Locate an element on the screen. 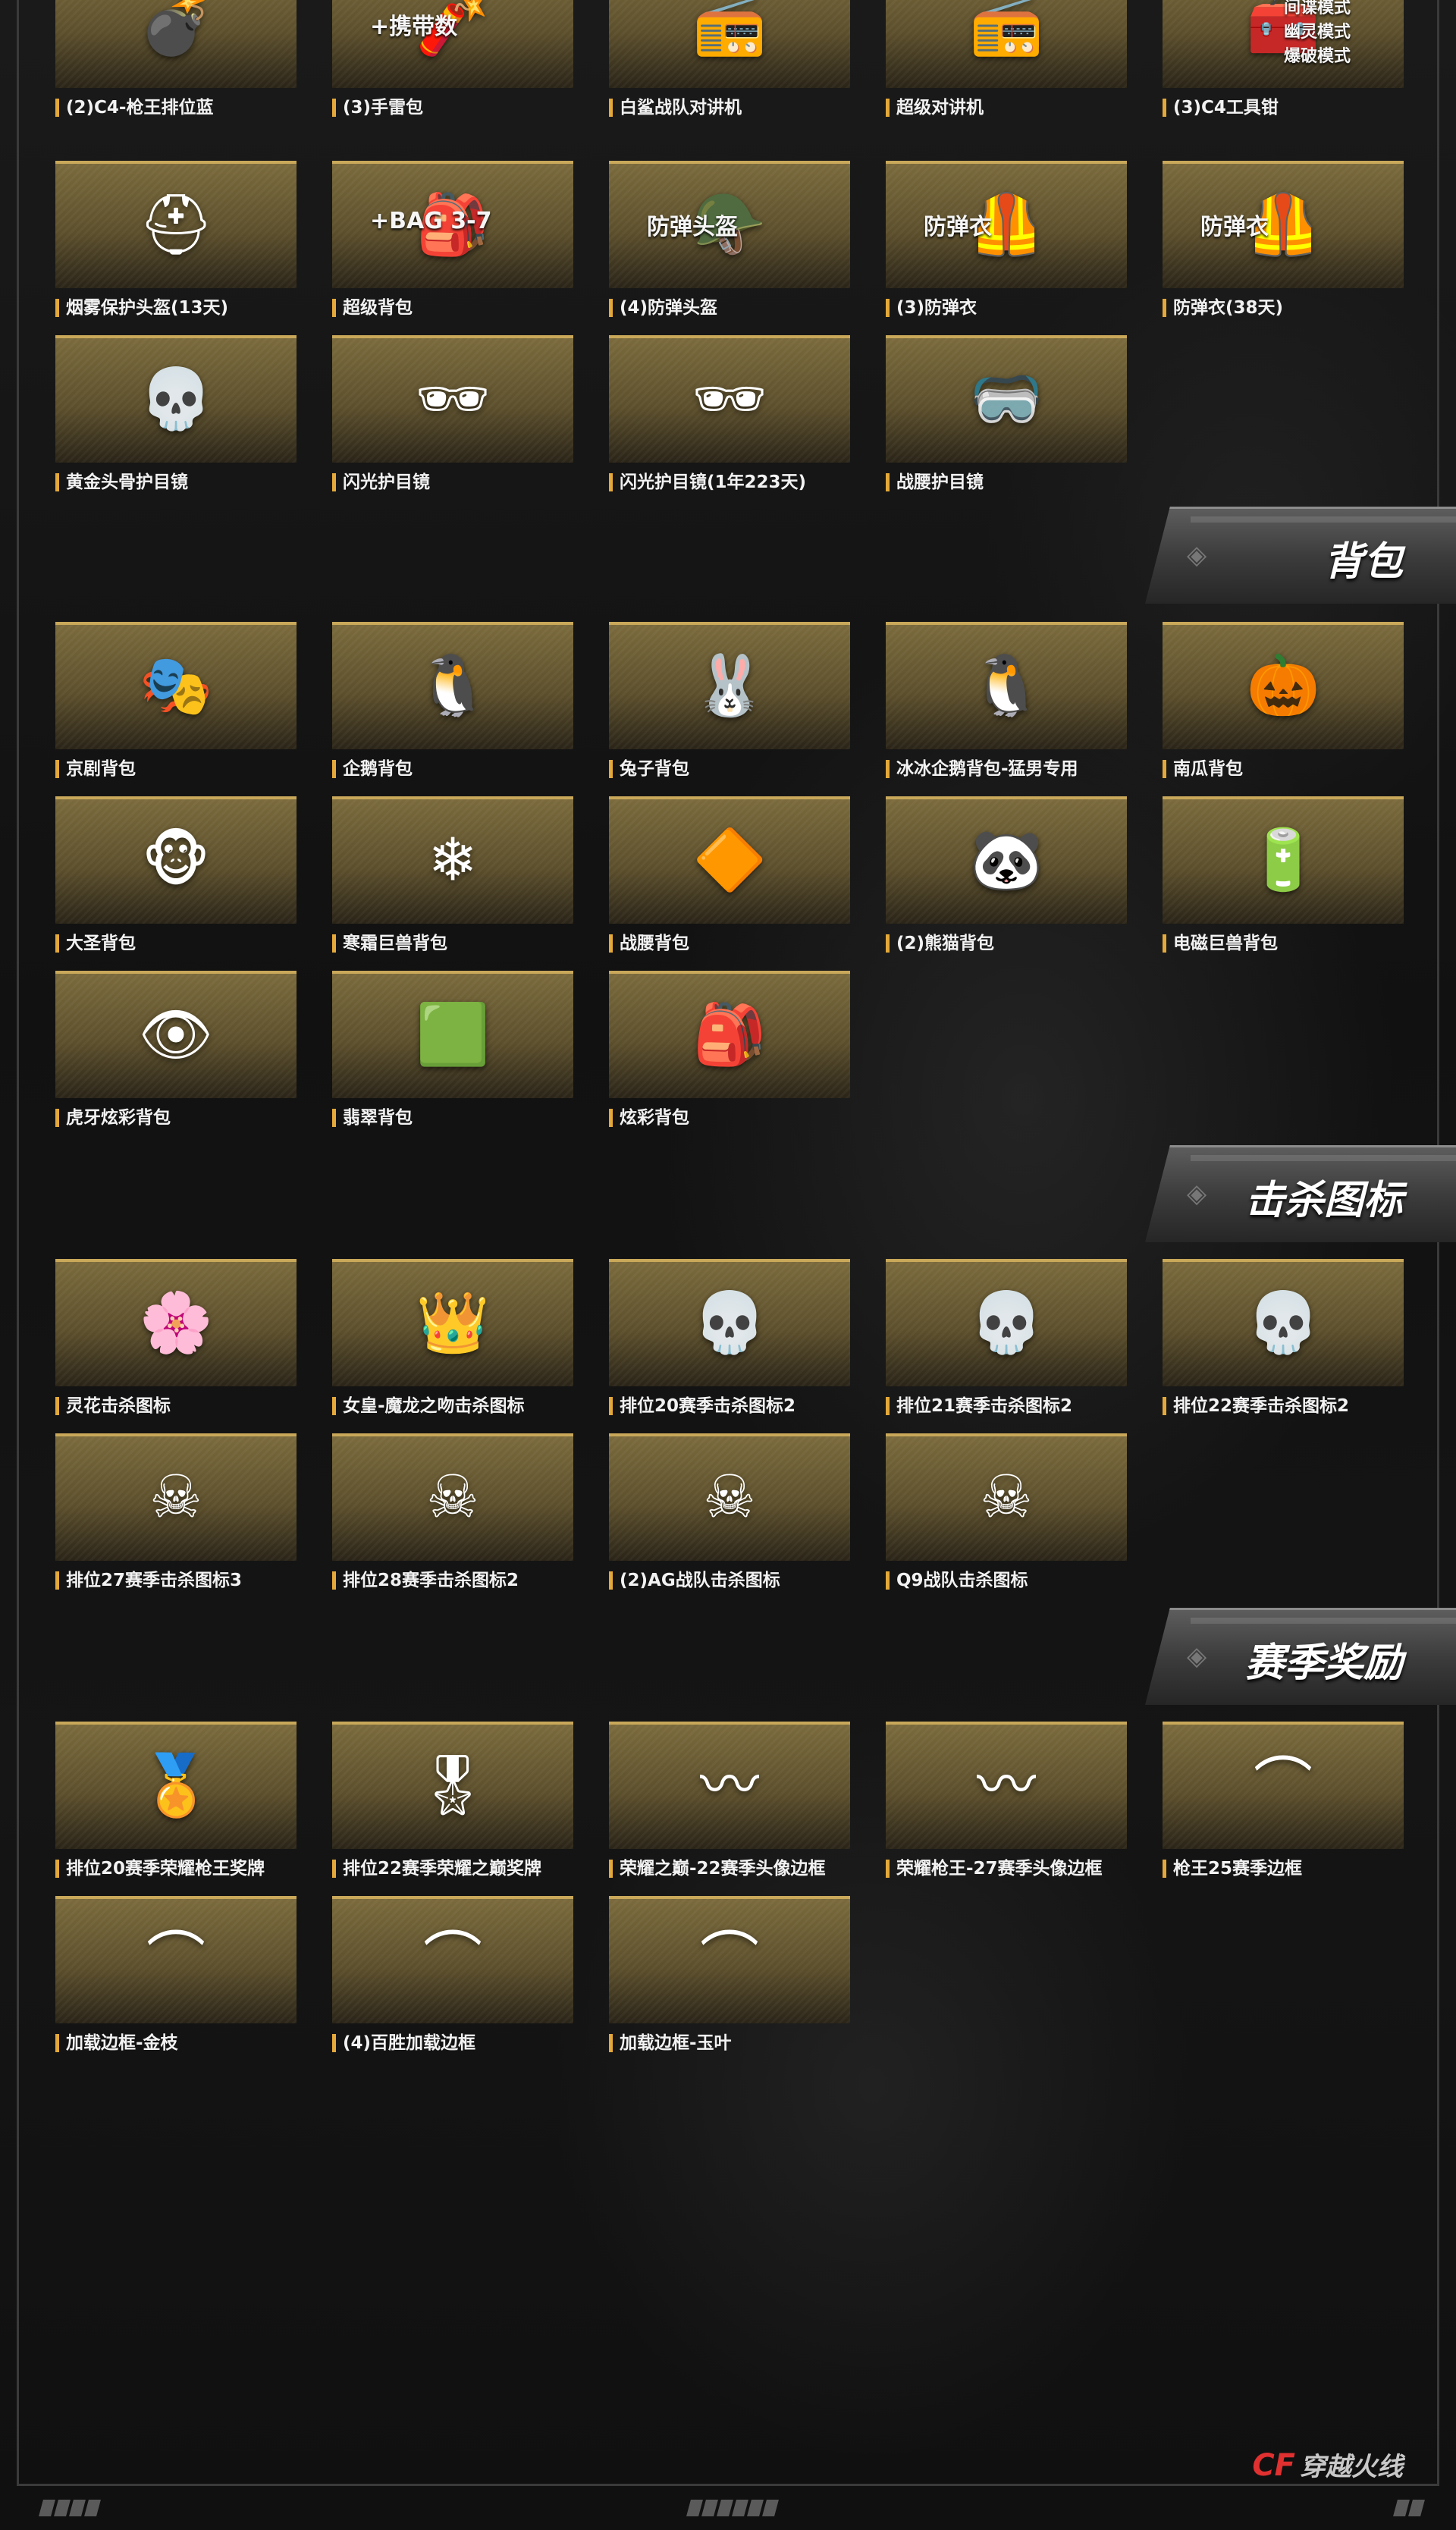 The height and width of the screenshot is (2530, 1456). tiger-backpack-icon: 👁 is located at coordinates (176, 1034).